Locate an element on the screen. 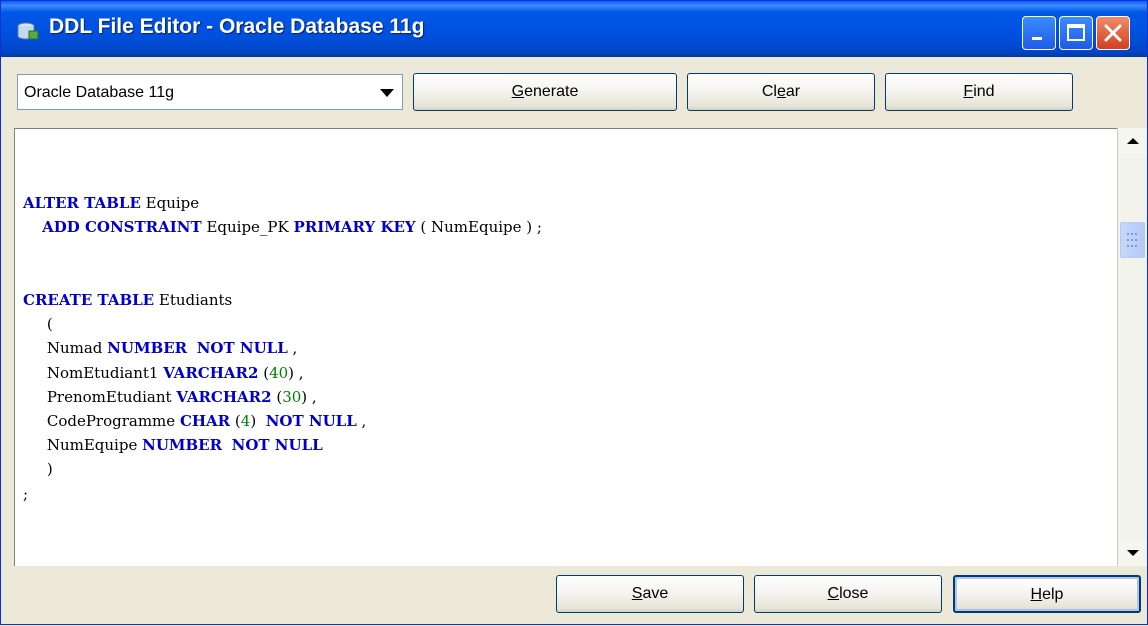  code-line: NumEquipe NUMBER NOT NULL is located at coordinates (173, 445).